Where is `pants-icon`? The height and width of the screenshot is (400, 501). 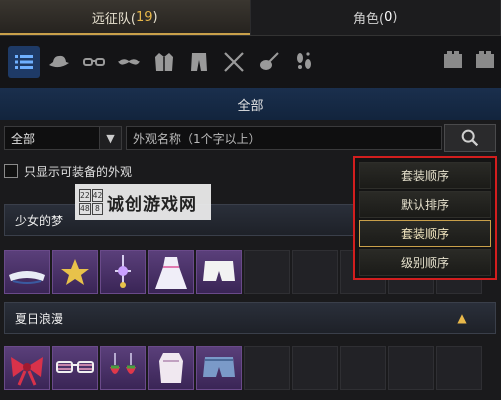
pants-icon is located at coordinates (199, 62).